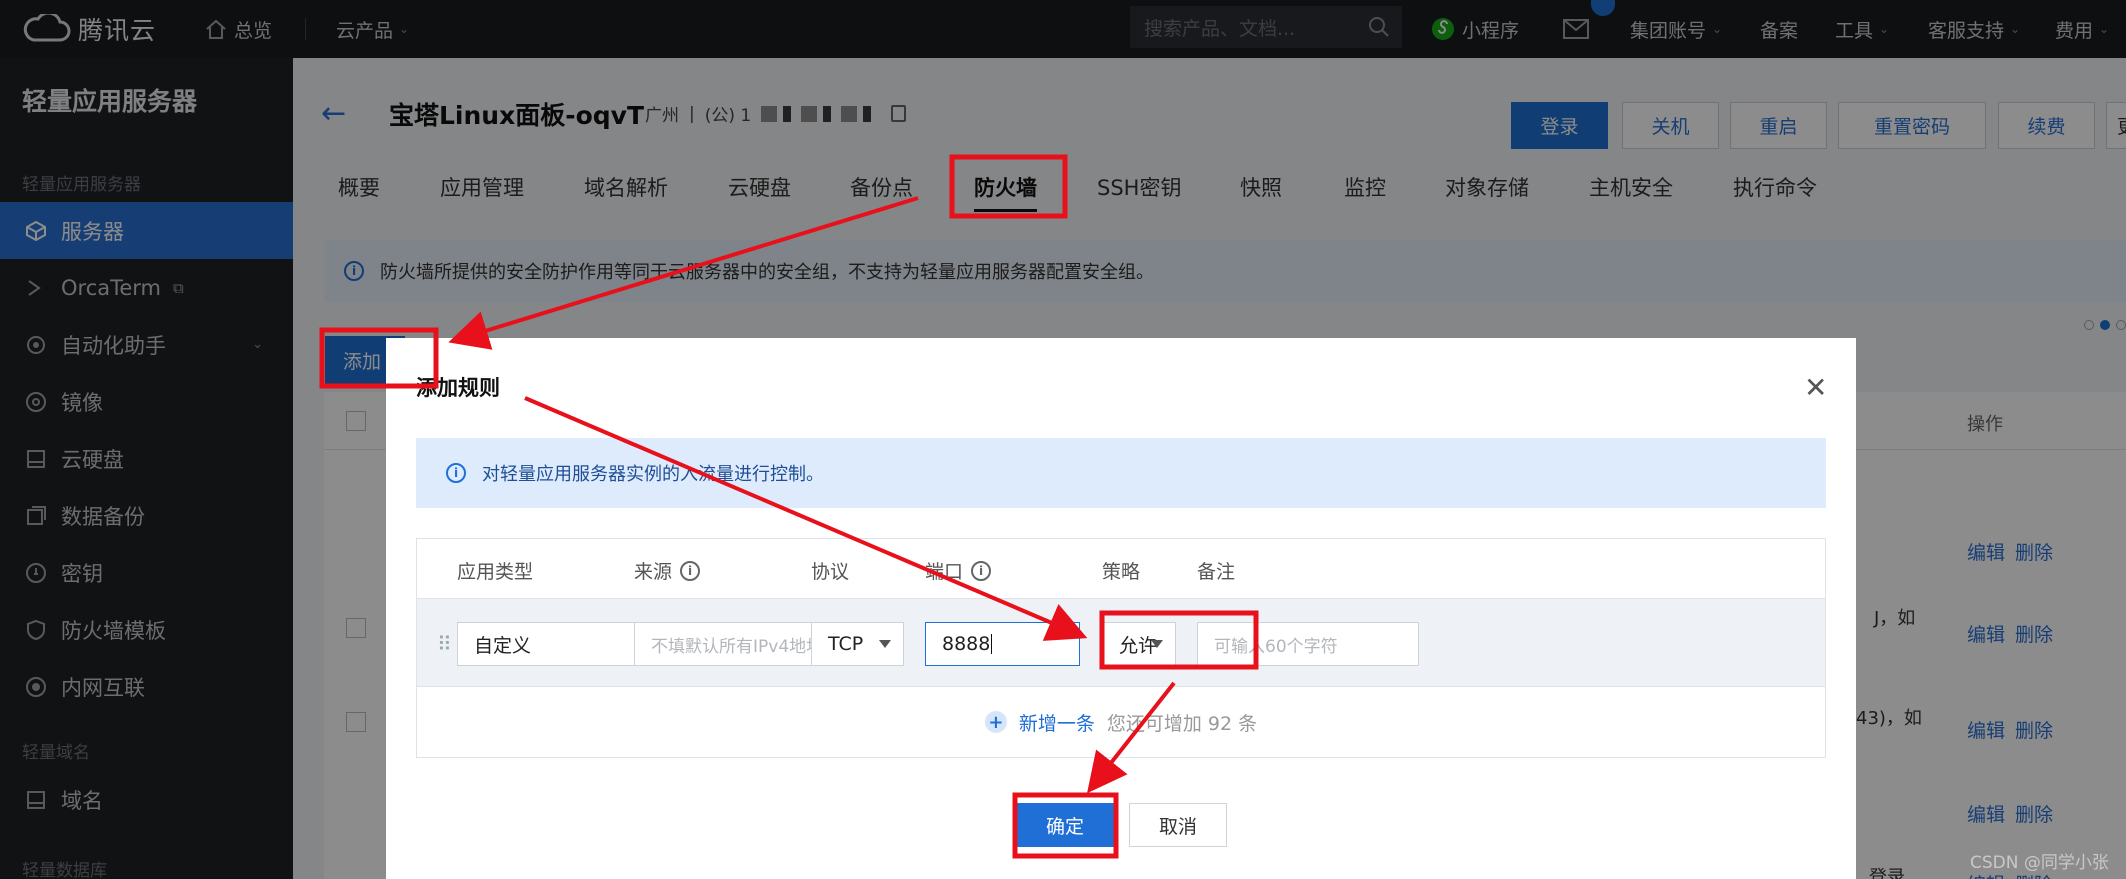 This screenshot has width=2126, height=879. Describe the element at coordinates (995, 722) in the screenshot. I see `plus-icon: +` at that location.